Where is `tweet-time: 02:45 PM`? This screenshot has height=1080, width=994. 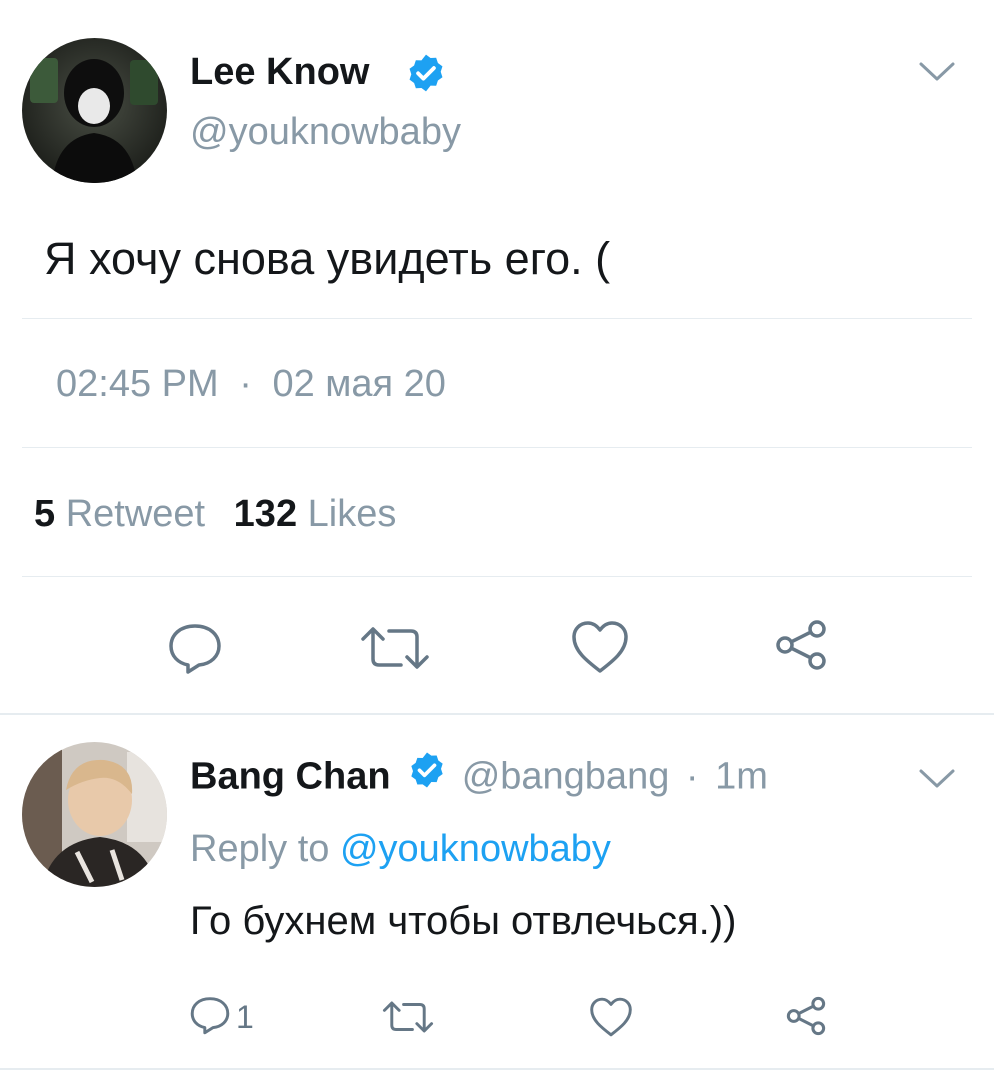 tweet-time: 02:45 PM is located at coordinates (137, 384).